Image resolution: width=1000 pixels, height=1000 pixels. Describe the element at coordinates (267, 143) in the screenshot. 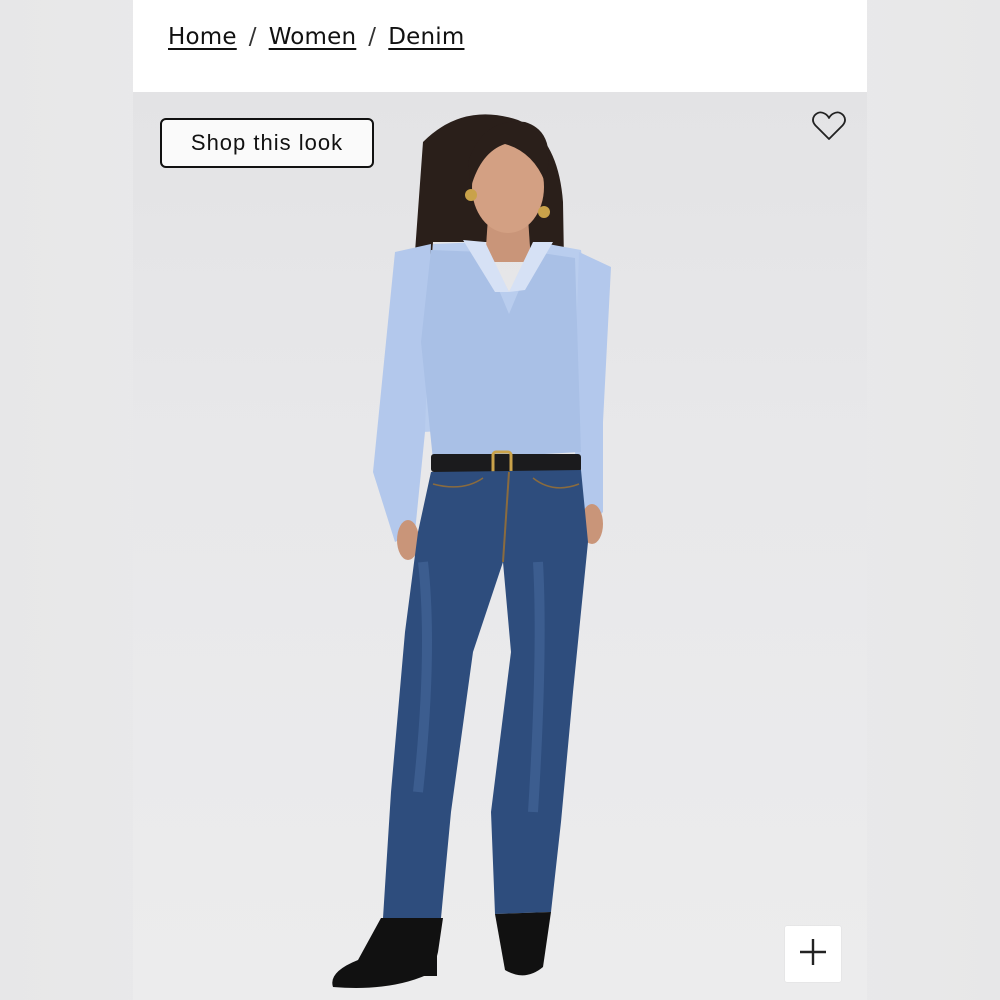

I see `shop-this-look-button: Shop this look` at that location.